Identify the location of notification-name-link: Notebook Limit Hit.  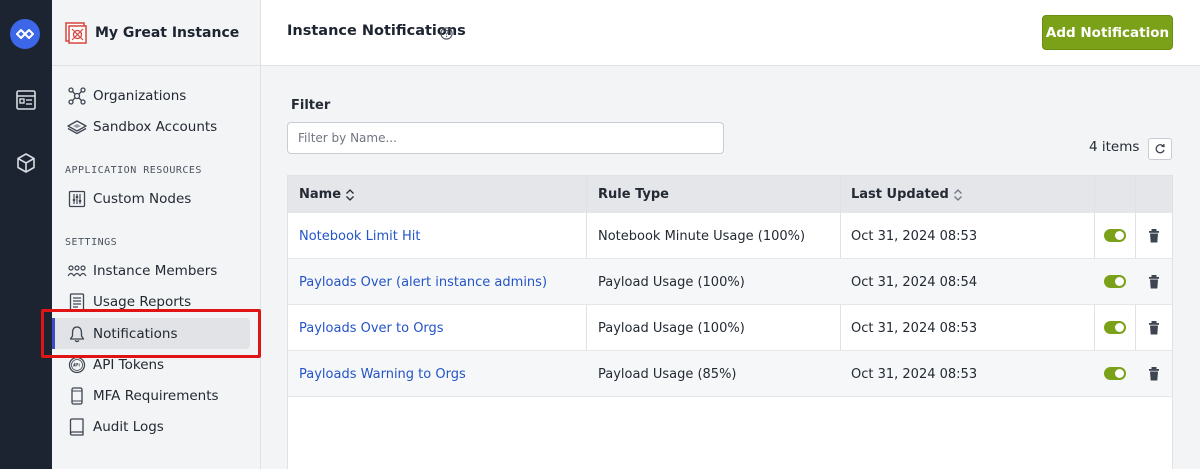
(359, 236).